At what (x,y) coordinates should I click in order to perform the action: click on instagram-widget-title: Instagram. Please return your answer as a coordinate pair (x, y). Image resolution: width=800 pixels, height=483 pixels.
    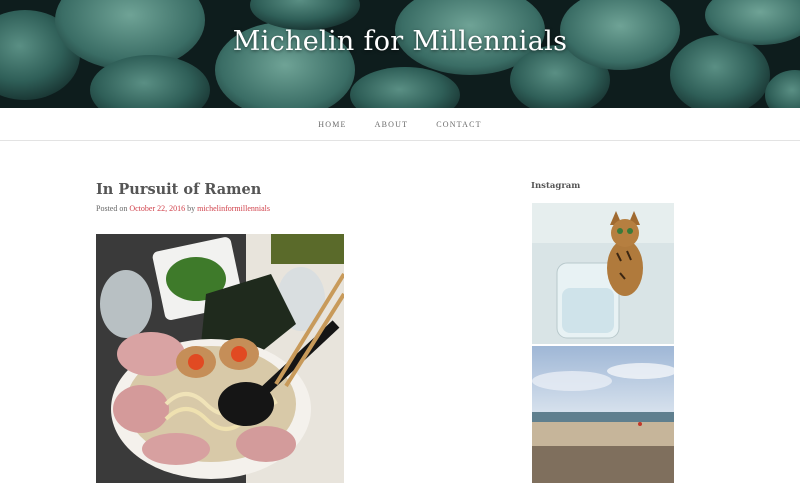
    Looking at the image, I should click on (556, 186).